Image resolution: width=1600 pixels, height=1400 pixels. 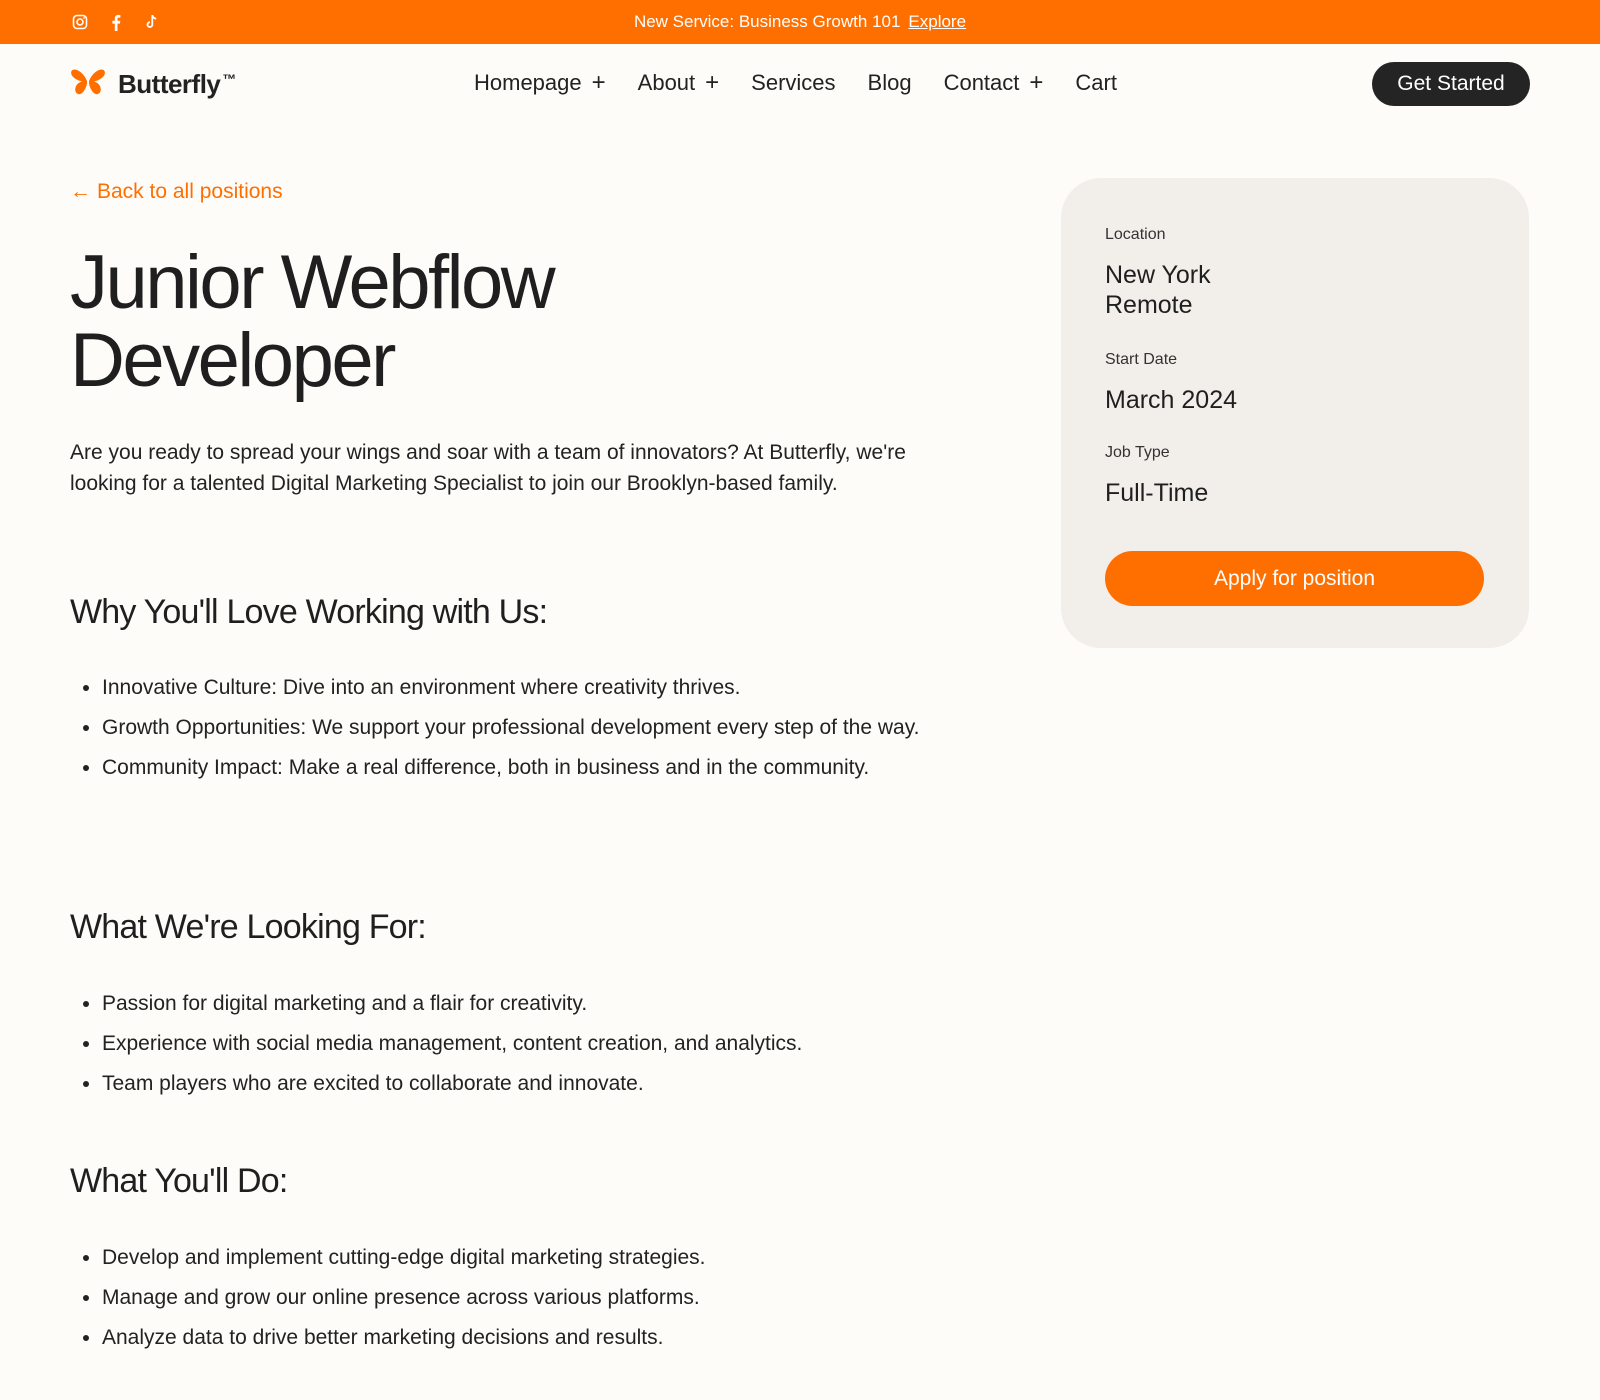 What do you see at coordinates (1158, 275) in the screenshot?
I see `location-value: New York` at bounding box center [1158, 275].